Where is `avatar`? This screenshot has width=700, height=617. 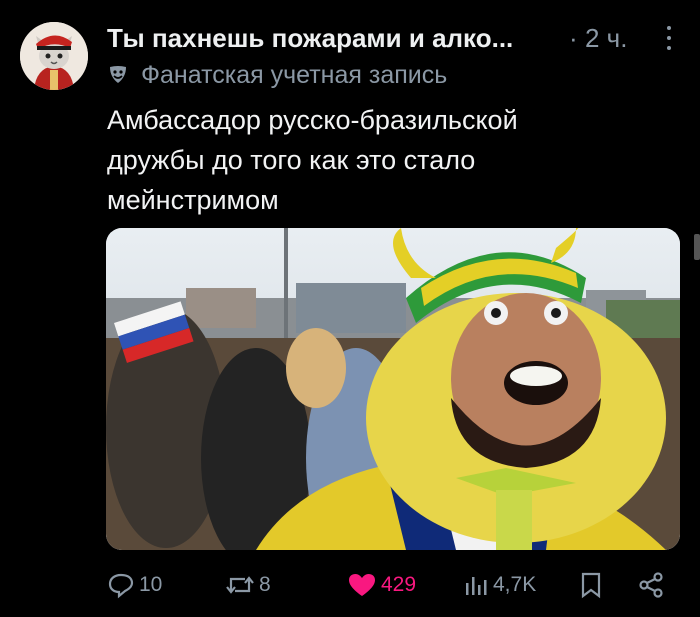 avatar is located at coordinates (54, 56).